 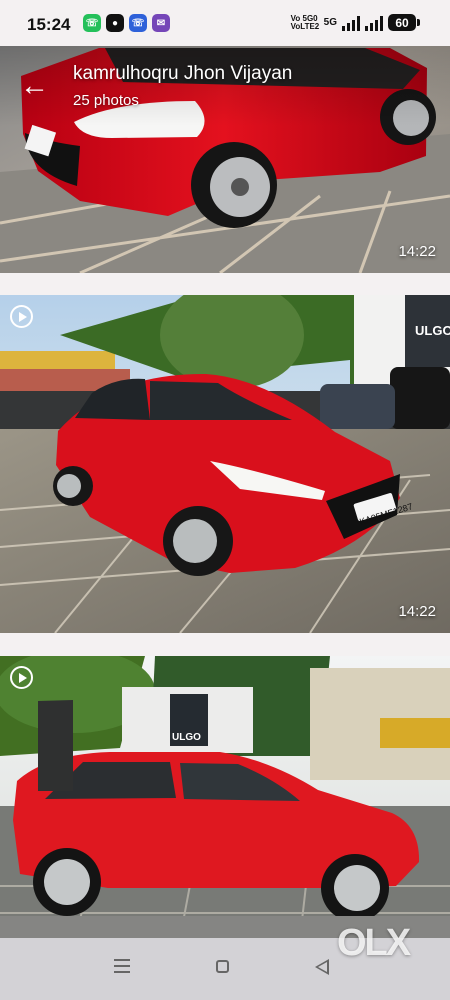 What do you see at coordinates (225, 23) in the screenshot?
I see `status-bar: 15:24 ☏ ● ☏ ✉ Vo 5G0 VoLTE2 5G 60` at bounding box center [225, 23].